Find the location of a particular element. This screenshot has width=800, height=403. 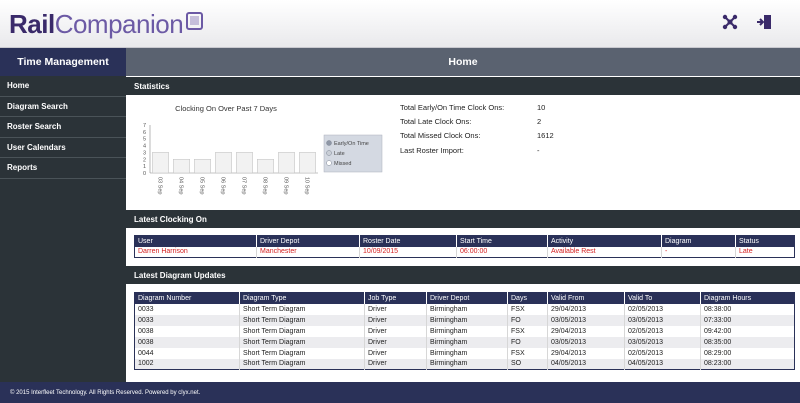

column-header: Diagram Number is located at coordinates (187, 298).